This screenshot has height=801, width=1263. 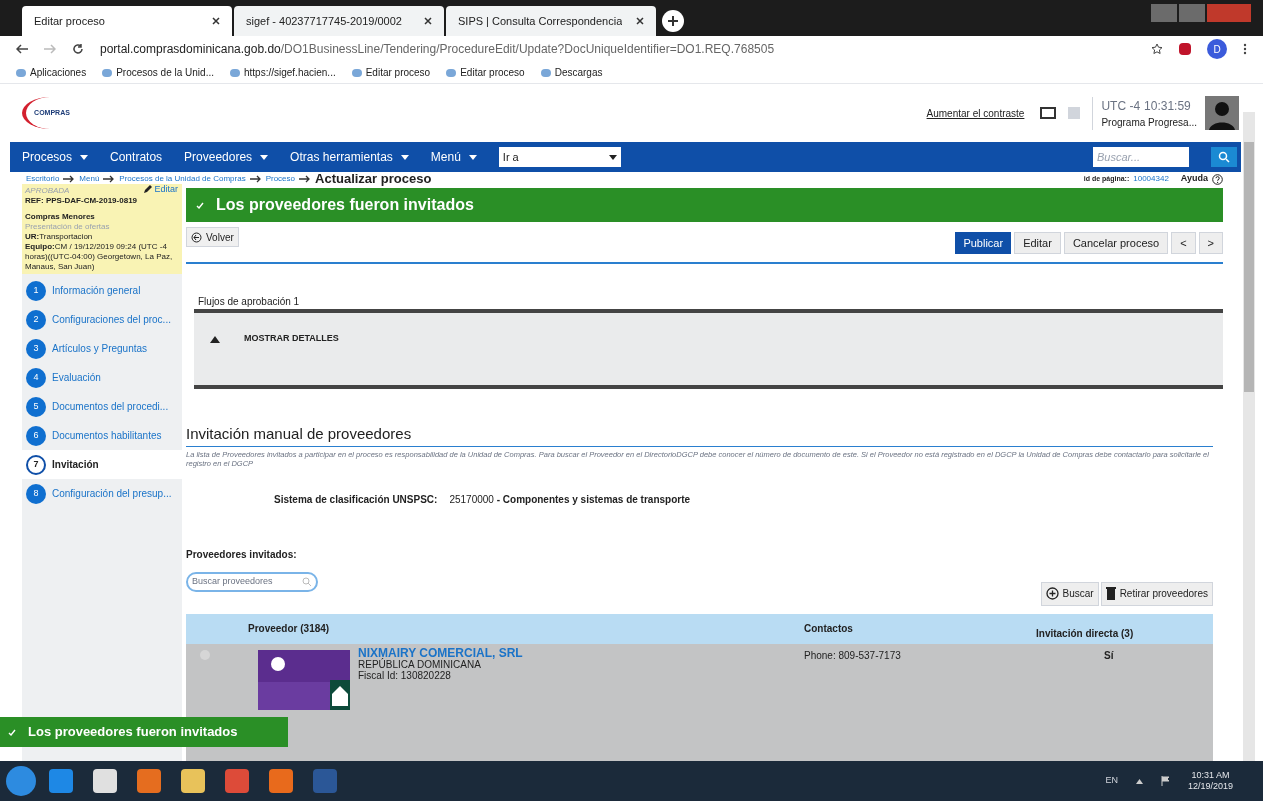 I want to click on back-arrow-icon, so click(x=196, y=237).